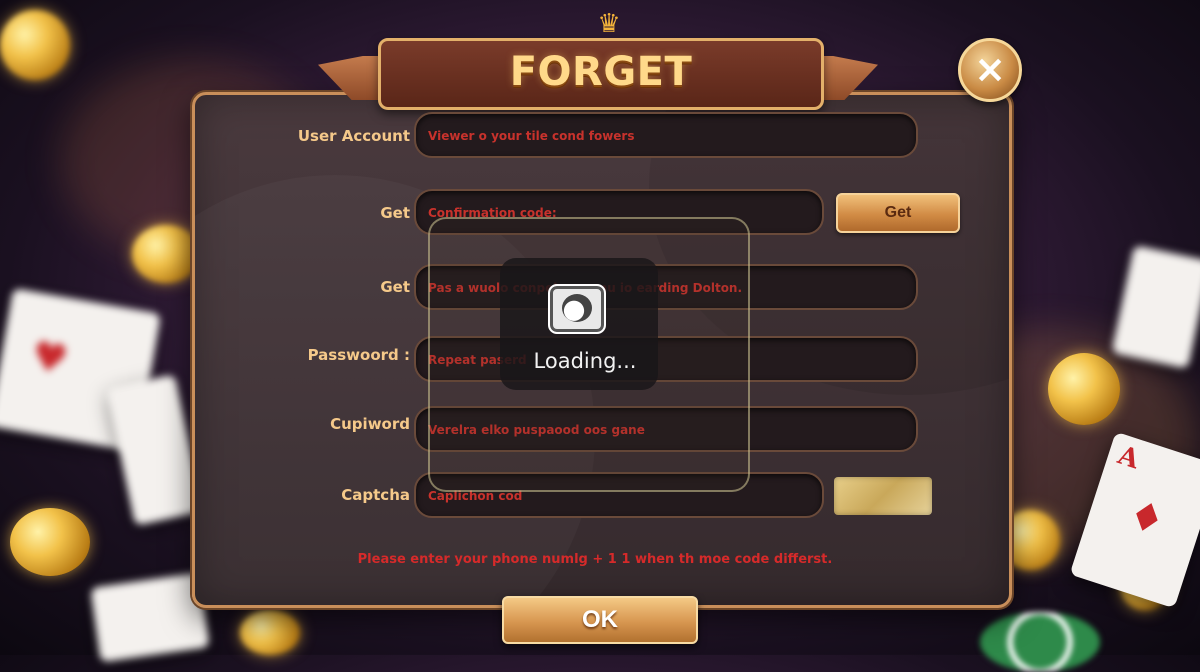 Image resolution: width=1200 pixels, height=672 pixels. Describe the element at coordinates (883, 496) in the screenshot. I see `captcha-image` at that location.